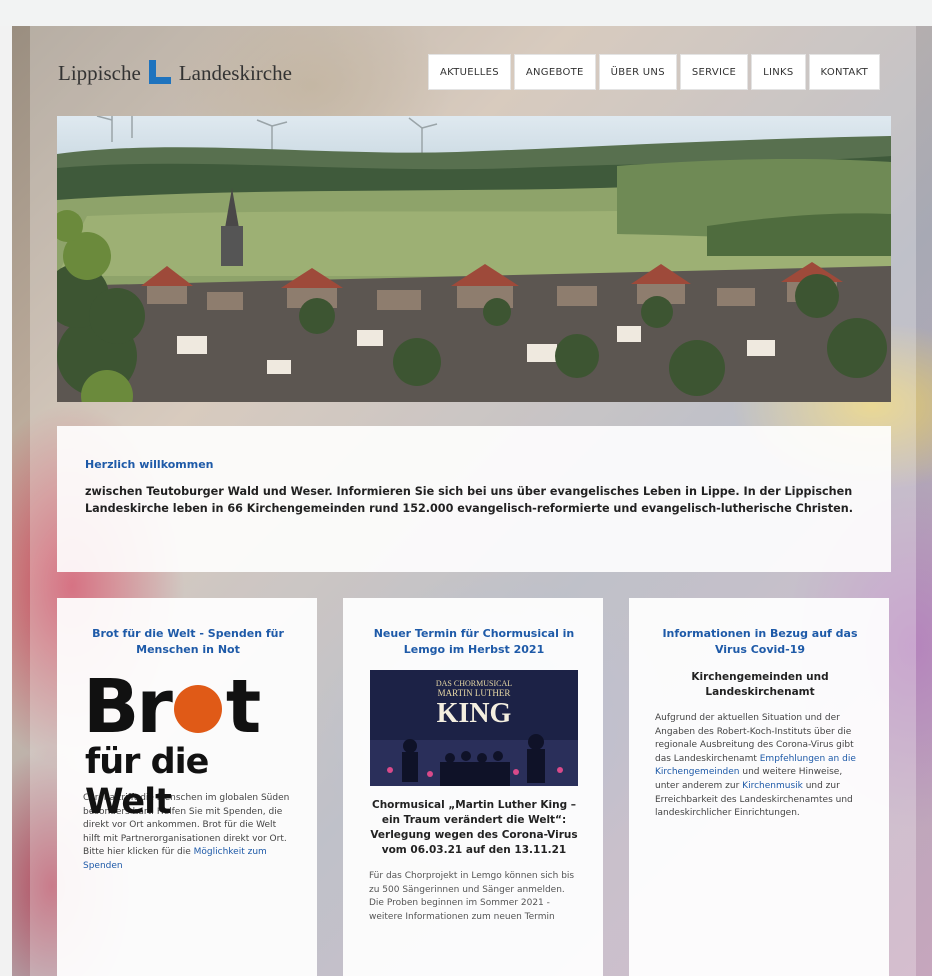 The width and height of the screenshot is (932, 976). Describe the element at coordinates (128, 707) in the screenshot. I see `logo-brot-text-a: Br` at that location.